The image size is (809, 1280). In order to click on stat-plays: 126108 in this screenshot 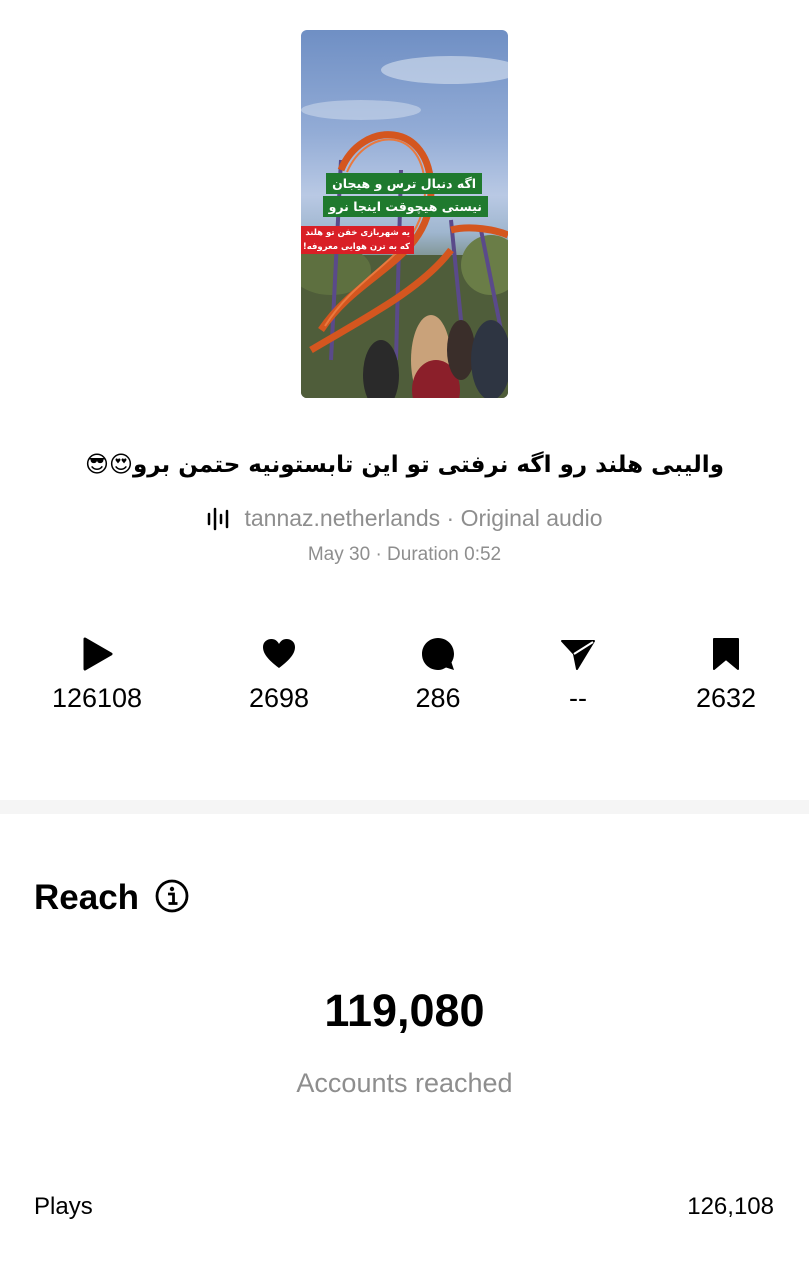, I will do `click(97, 675)`.